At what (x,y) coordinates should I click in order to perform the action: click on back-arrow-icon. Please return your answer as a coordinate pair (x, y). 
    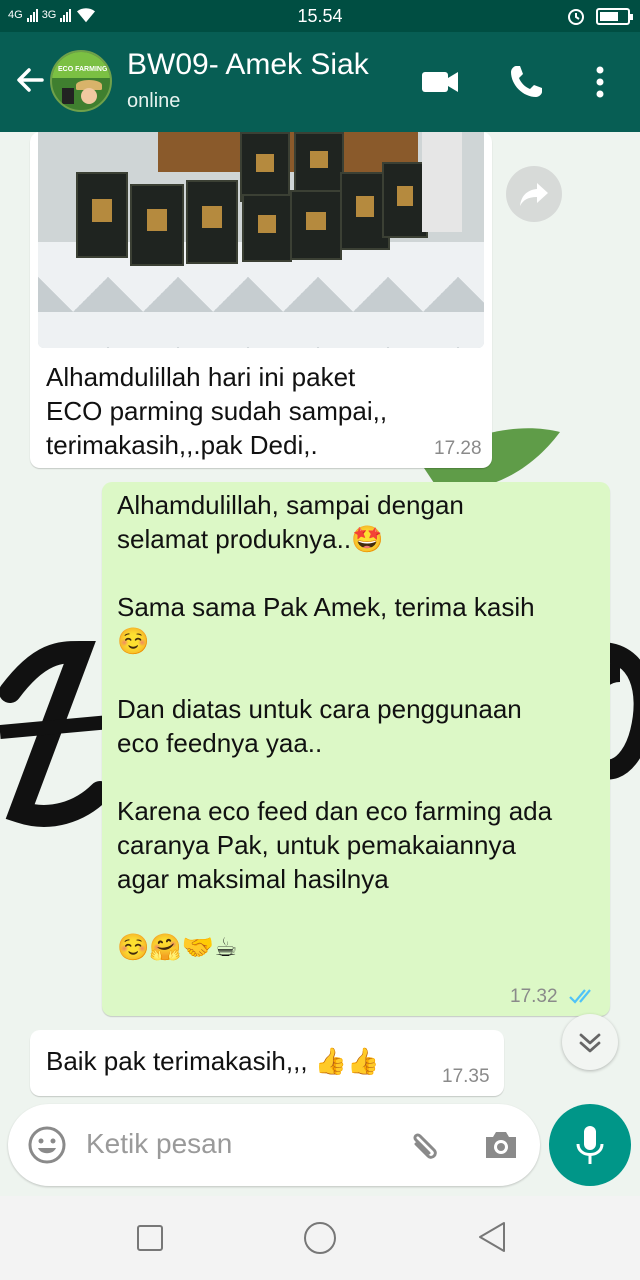
    Looking at the image, I should click on (30, 80).